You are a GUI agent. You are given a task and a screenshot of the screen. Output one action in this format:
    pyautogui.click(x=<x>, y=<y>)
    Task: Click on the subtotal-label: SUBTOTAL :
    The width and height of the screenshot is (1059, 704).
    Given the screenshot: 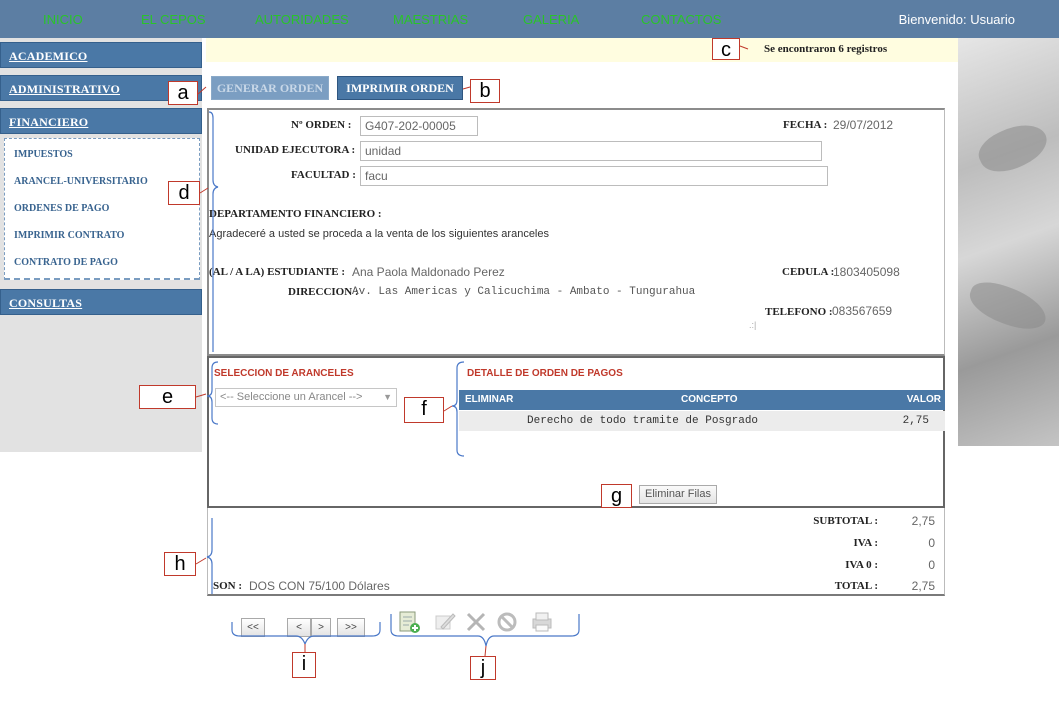 What is the action you would take?
    pyautogui.click(x=845, y=521)
    